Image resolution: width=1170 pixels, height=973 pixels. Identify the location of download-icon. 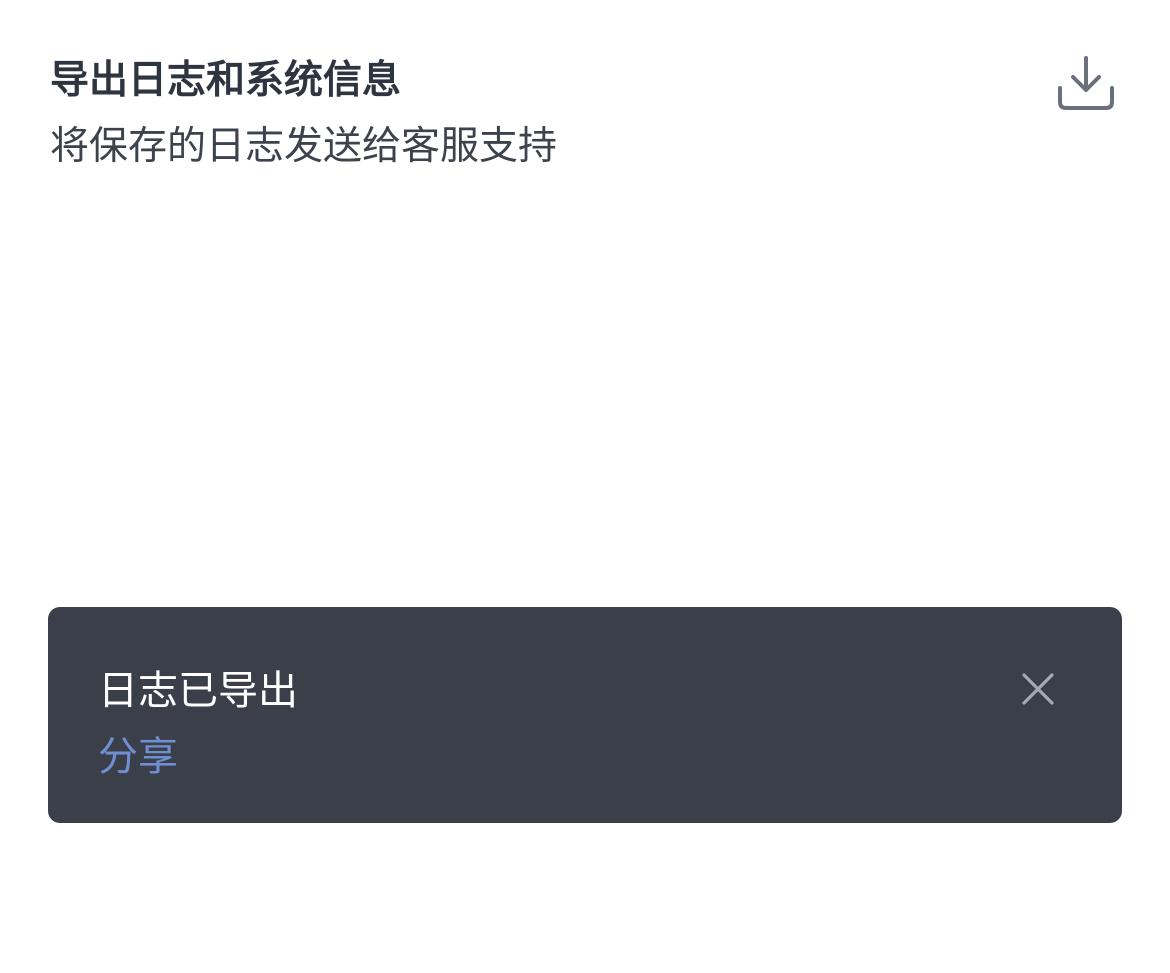
(1086, 83).